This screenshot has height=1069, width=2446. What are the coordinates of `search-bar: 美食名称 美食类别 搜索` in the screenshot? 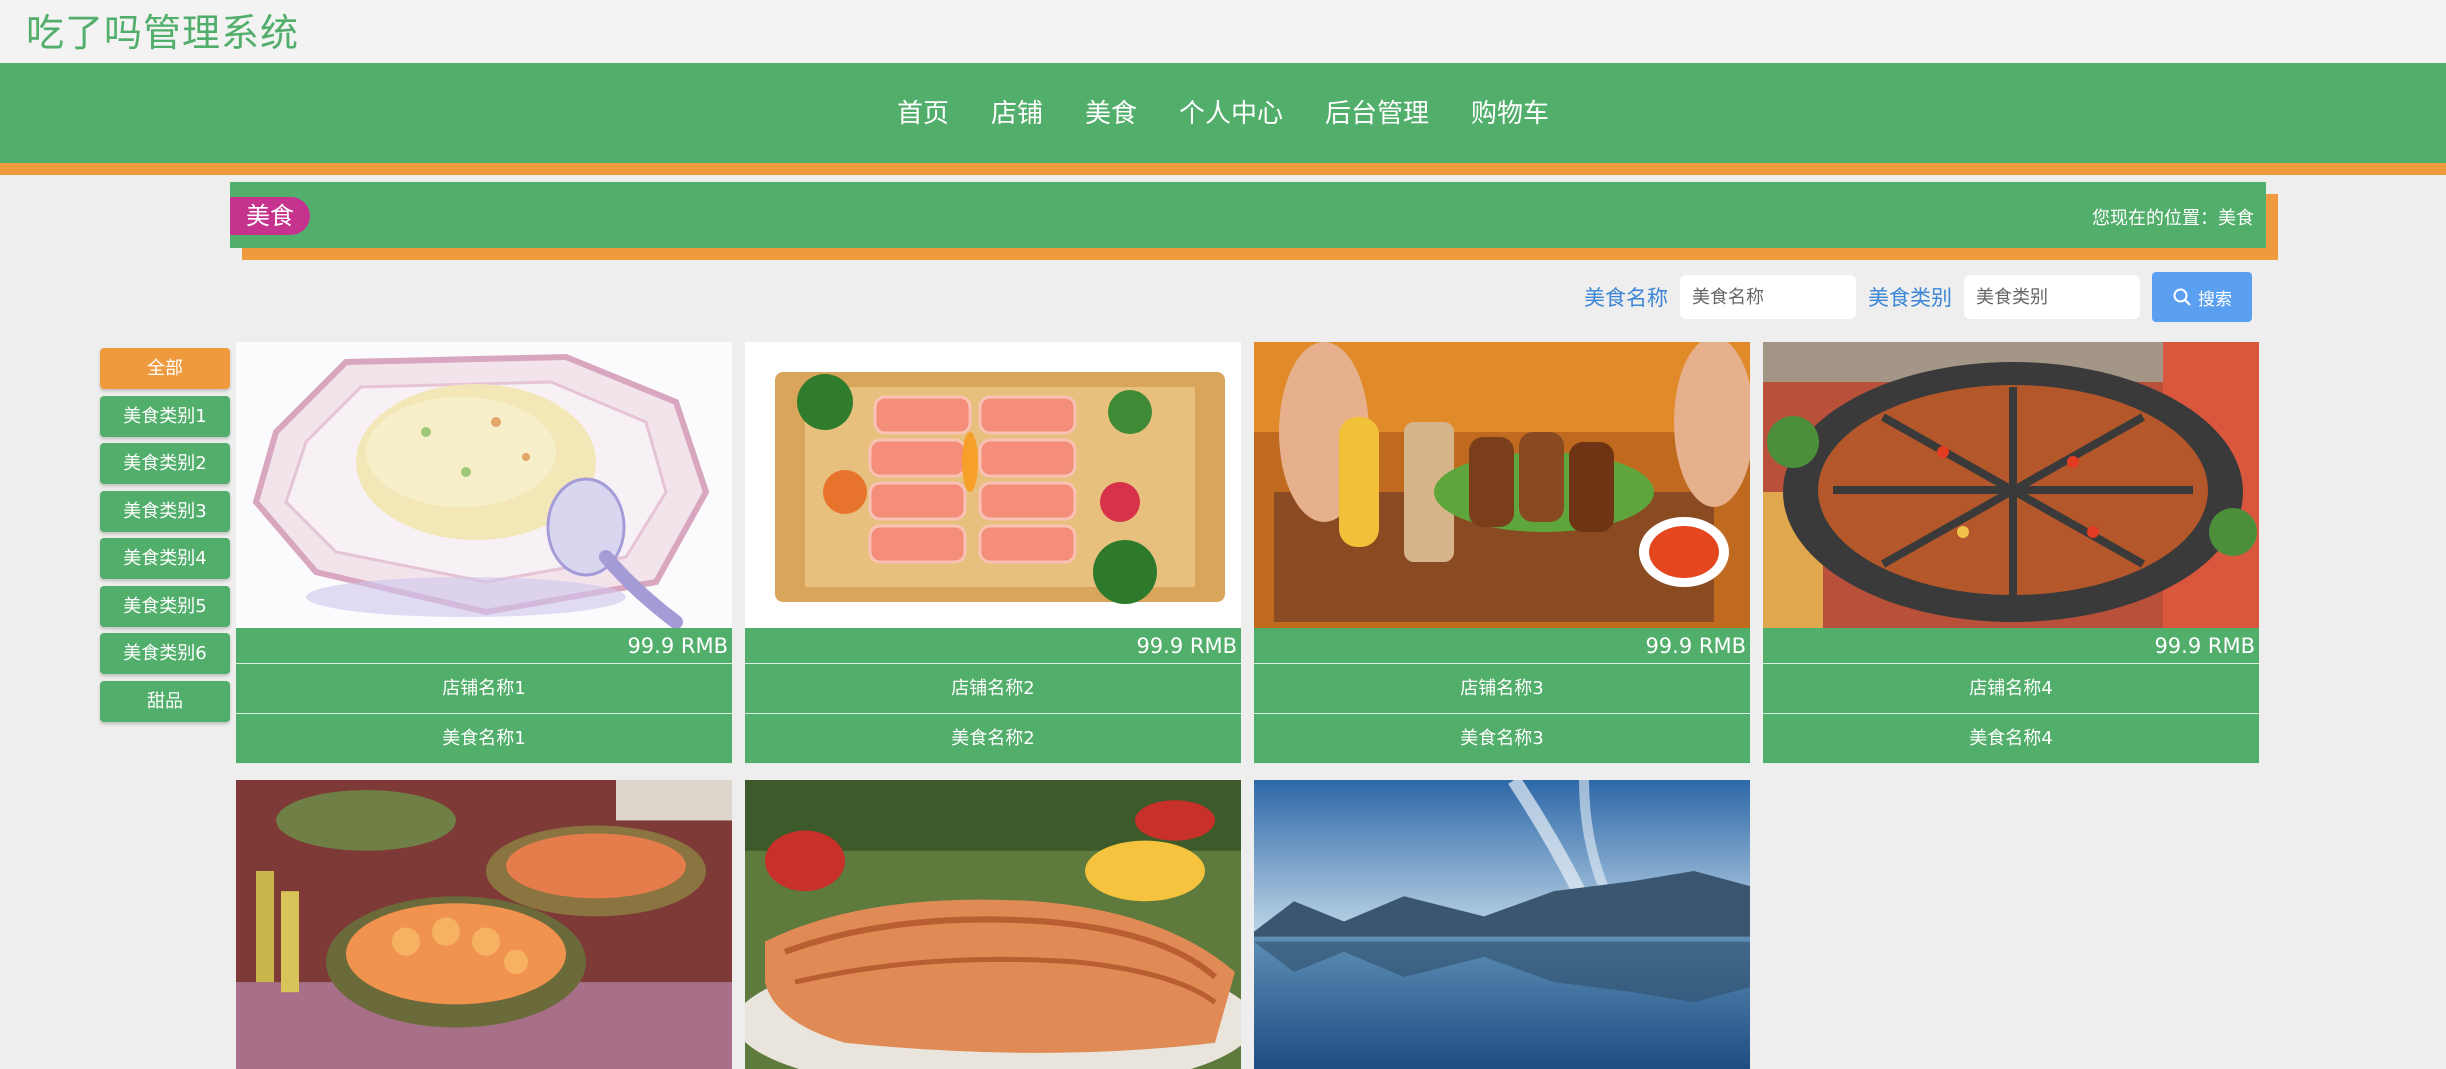 It's located at (1918, 297).